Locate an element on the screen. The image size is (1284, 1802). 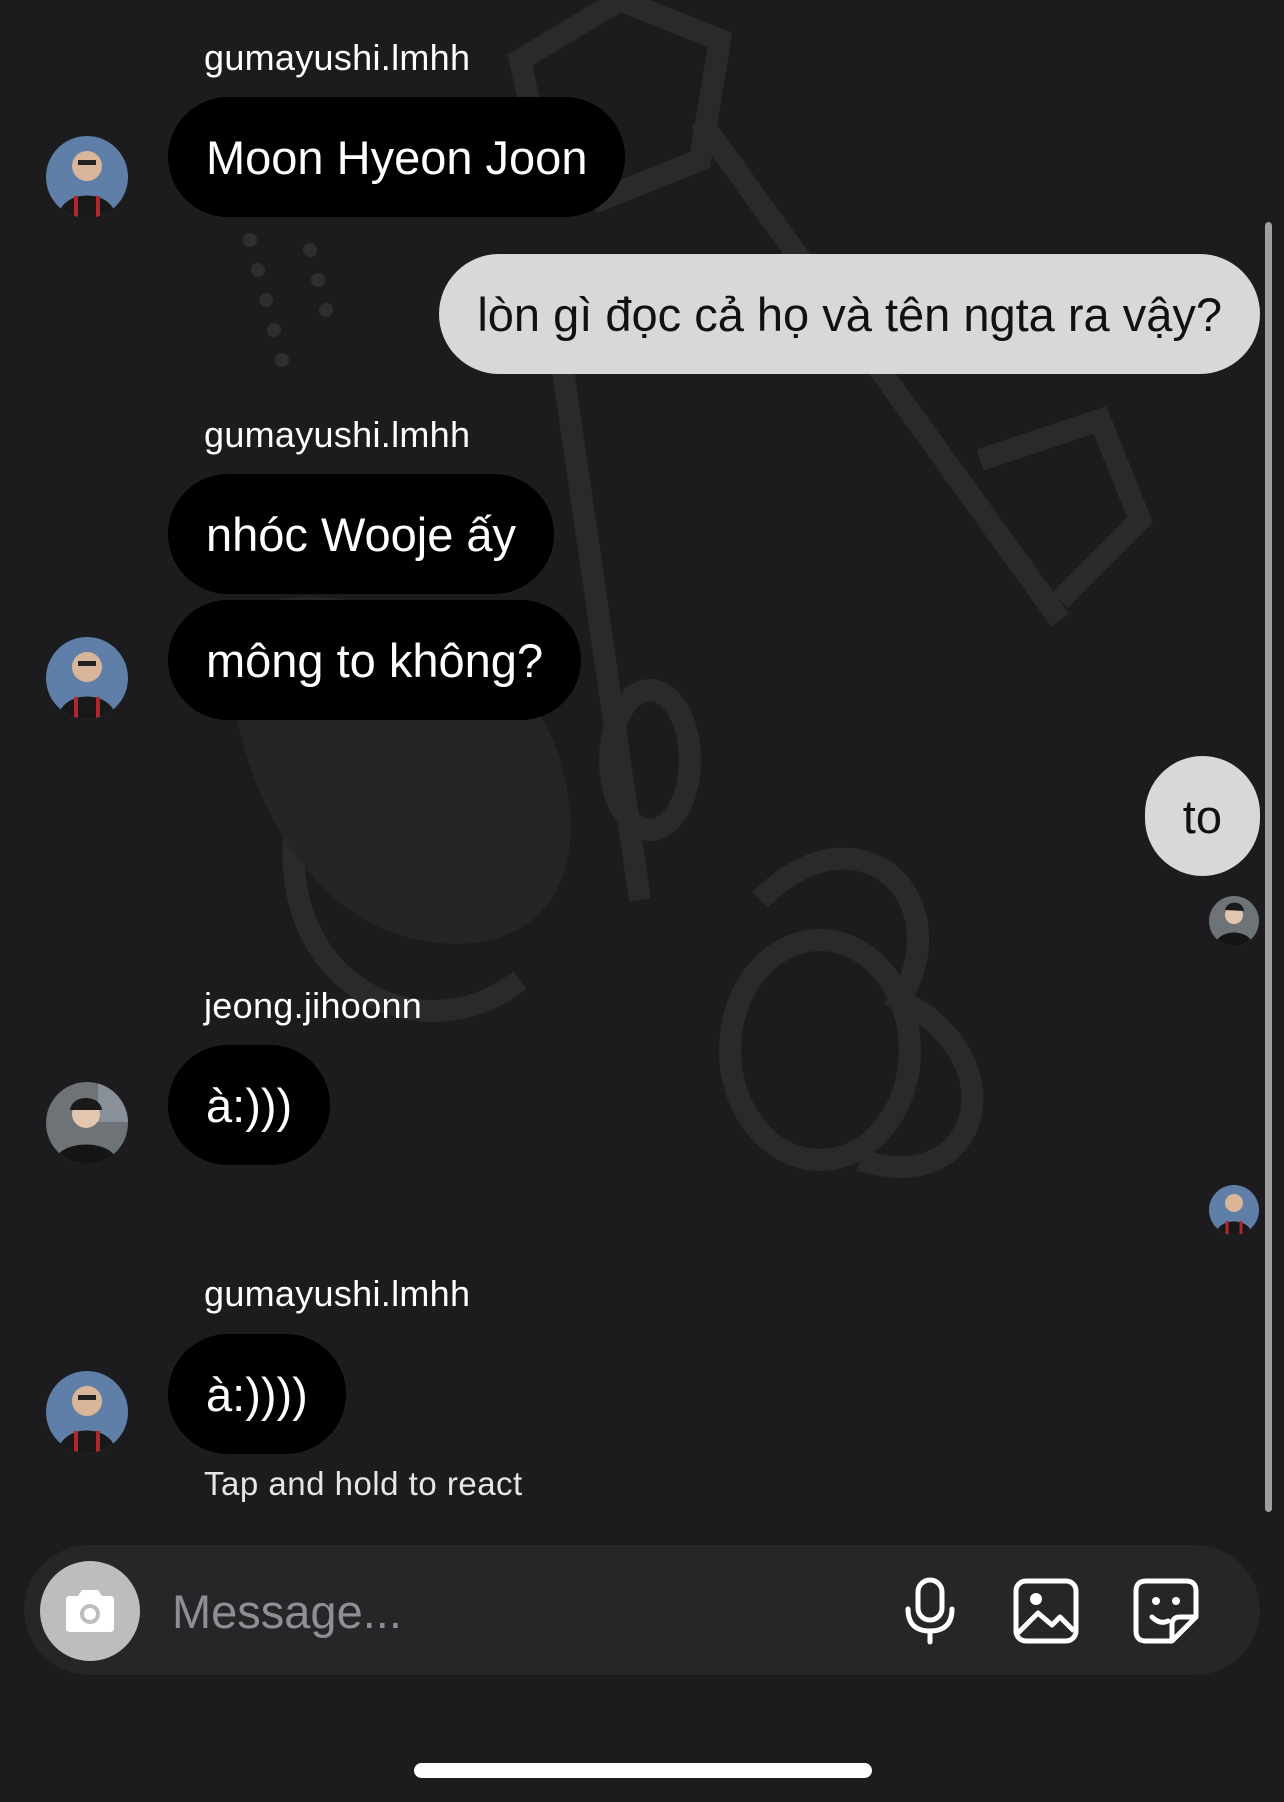
message-bubble: à:)))) is located at coordinates (257, 1394).